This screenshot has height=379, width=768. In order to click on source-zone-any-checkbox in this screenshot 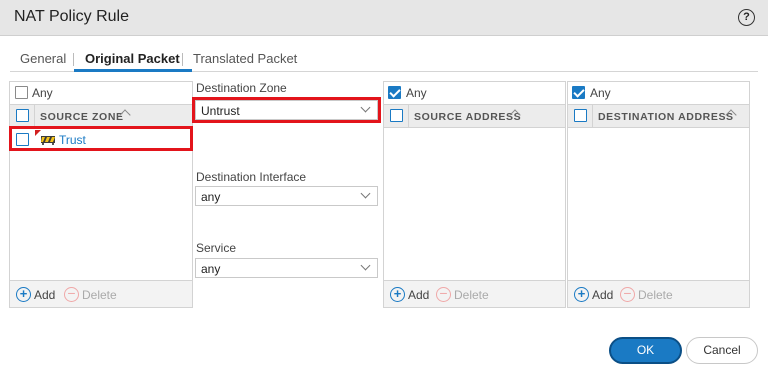, I will do `click(21, 92)`.